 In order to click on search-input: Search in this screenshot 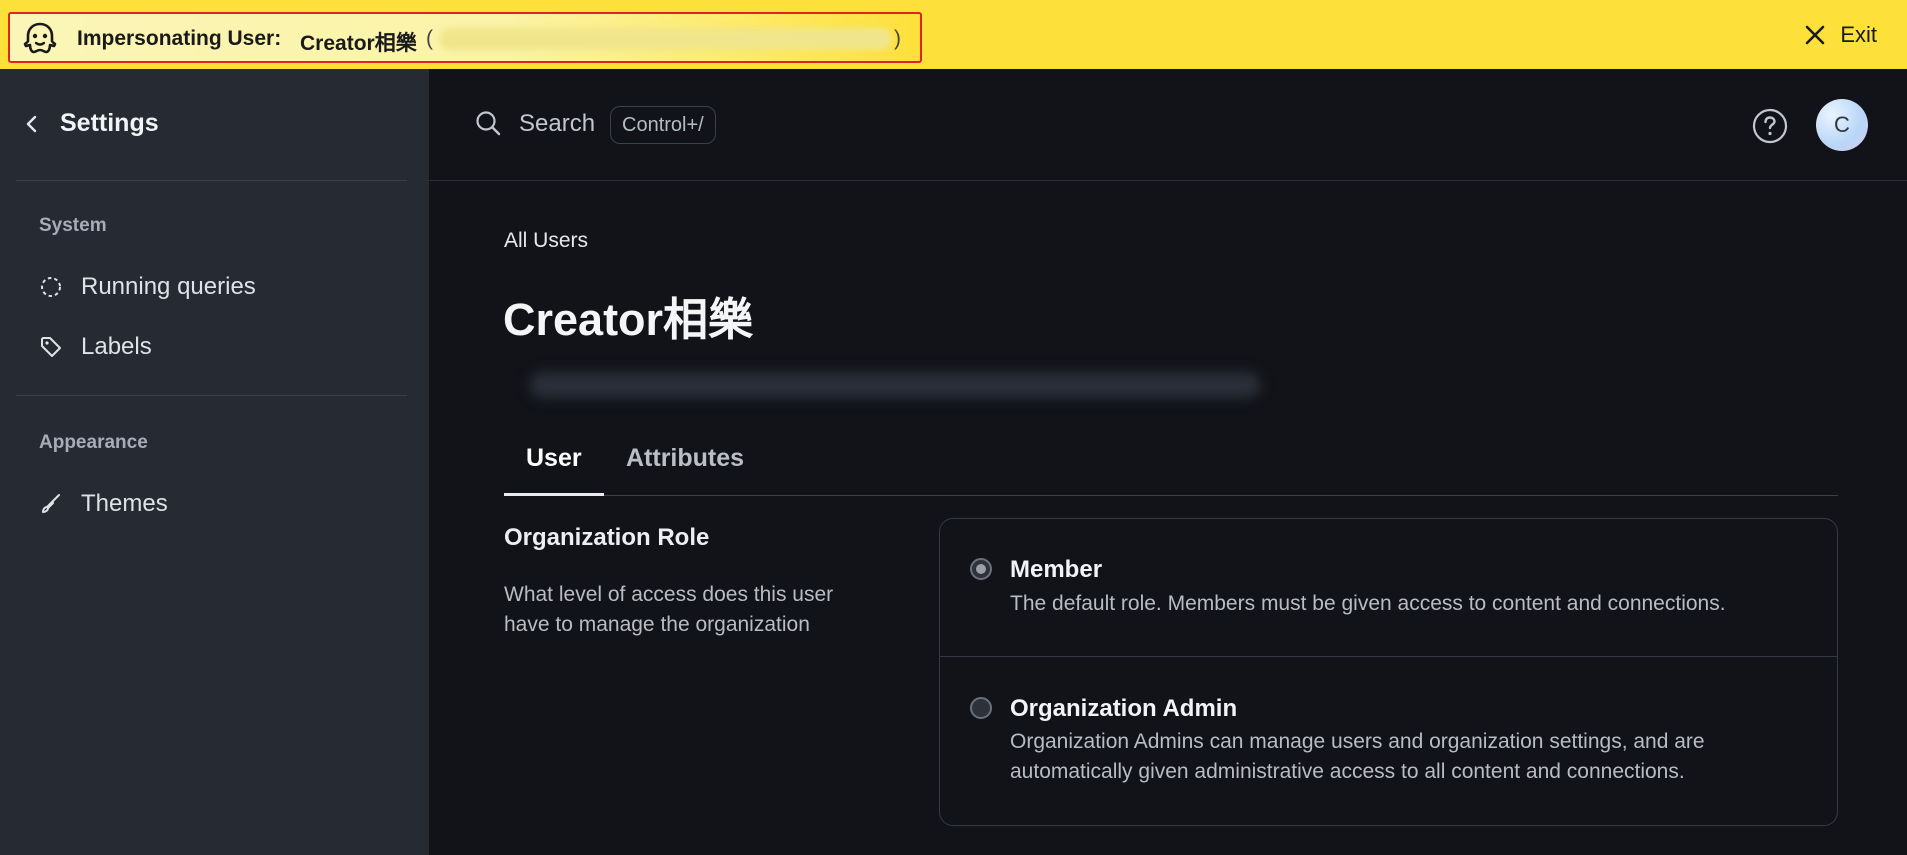, I will do `click(557, 124)`.